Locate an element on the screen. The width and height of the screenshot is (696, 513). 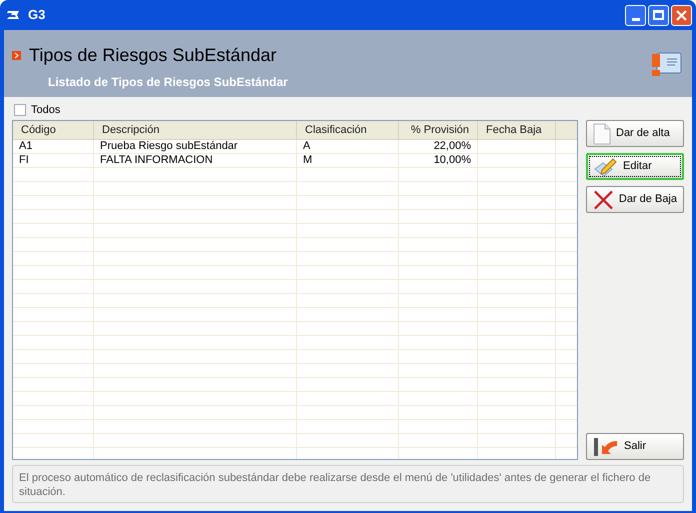
exit-arrow-icon is located at coordinates (606, 446).